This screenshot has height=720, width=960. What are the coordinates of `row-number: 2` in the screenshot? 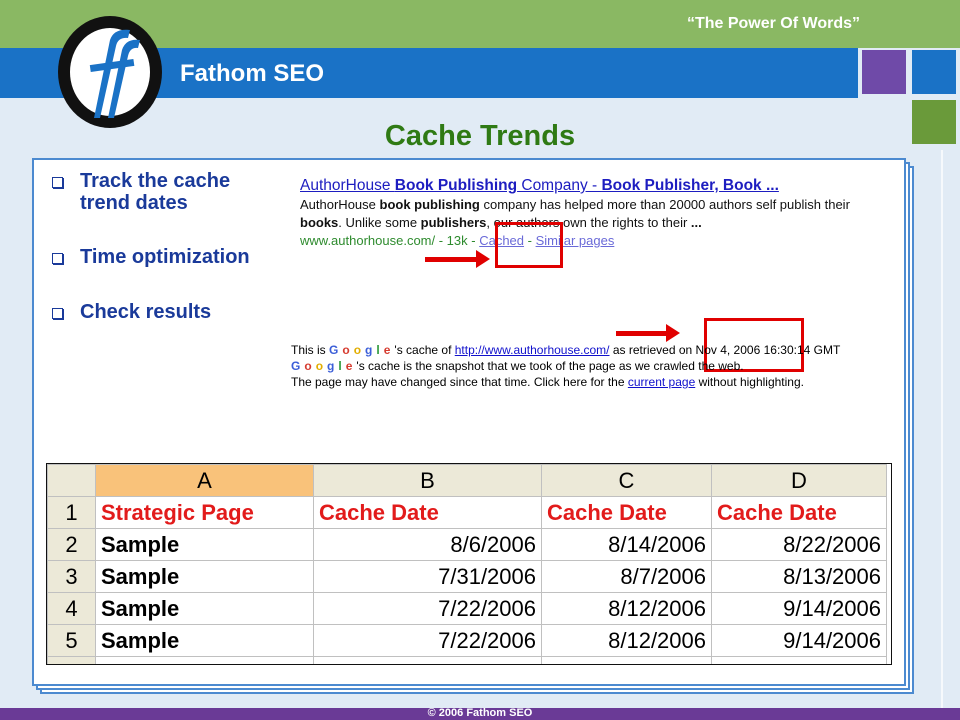 It's located at (71, 544).